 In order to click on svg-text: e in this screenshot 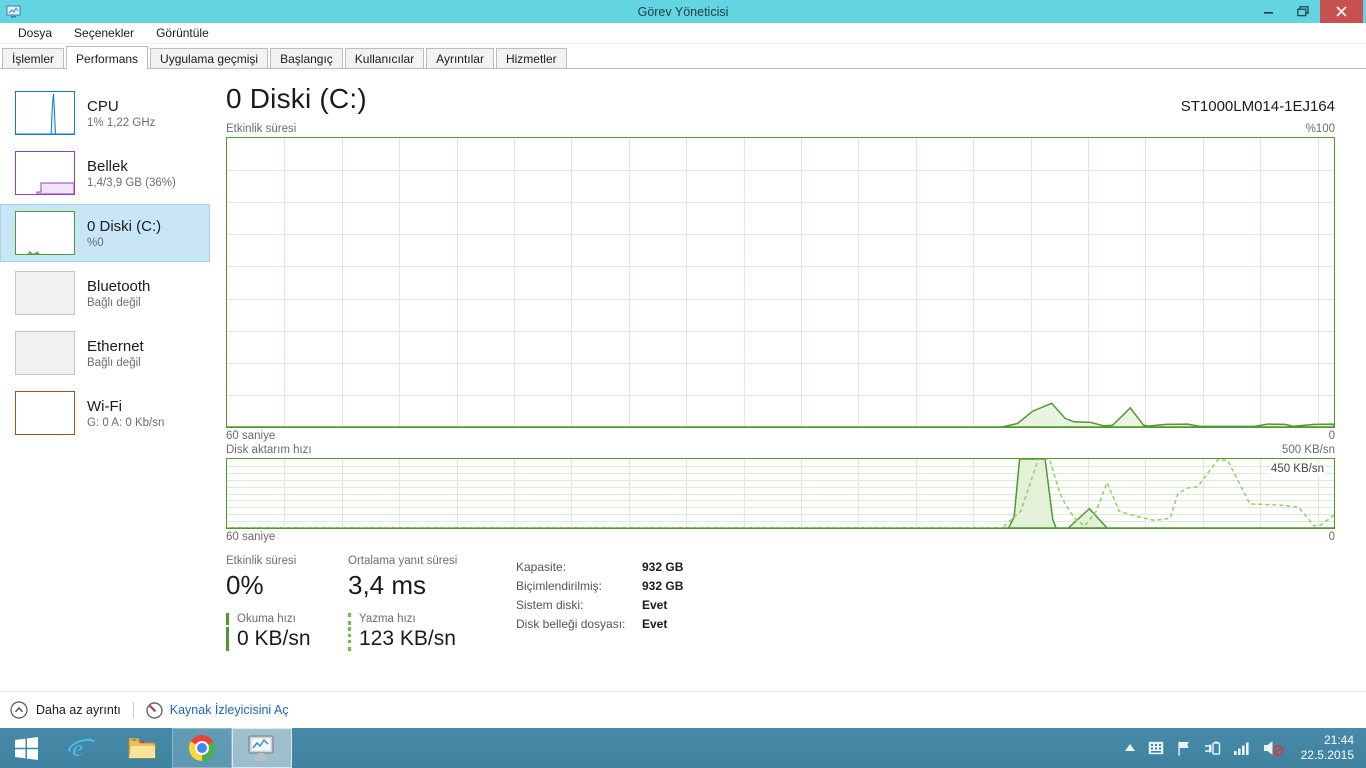, I will do `click(77, 749)`.